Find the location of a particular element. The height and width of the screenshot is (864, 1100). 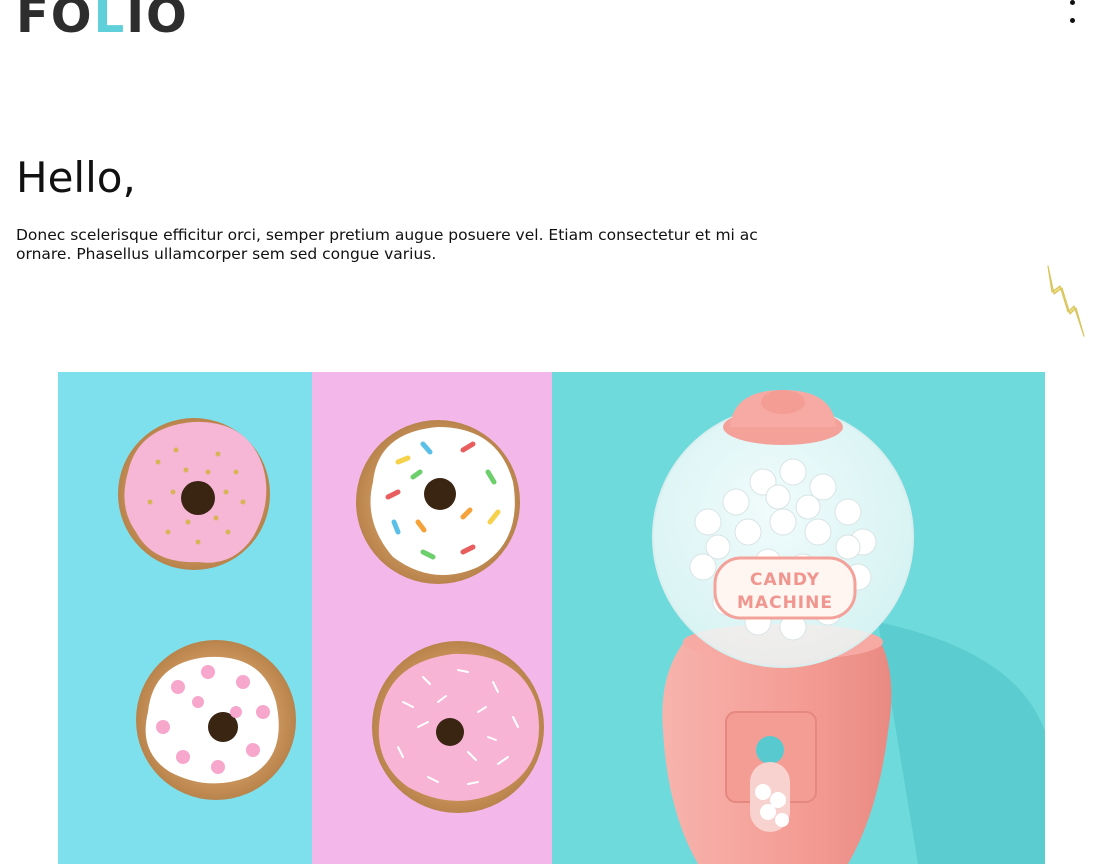

logo-trademark: ™ is located at coordinates (192, 2).